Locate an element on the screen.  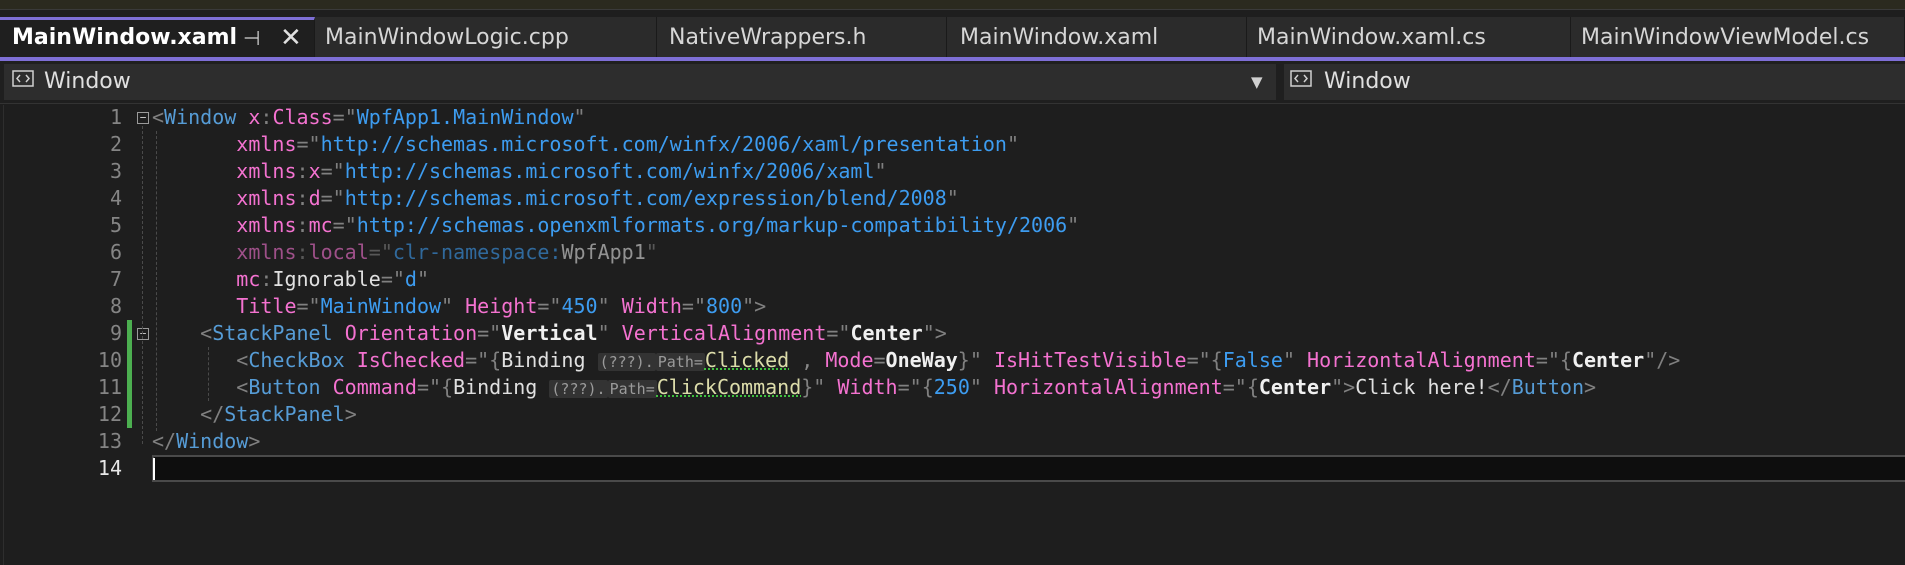
code-line-1: <Window x:Class="WpfApp1.MainWindow" is located at coordinates (369, 117).